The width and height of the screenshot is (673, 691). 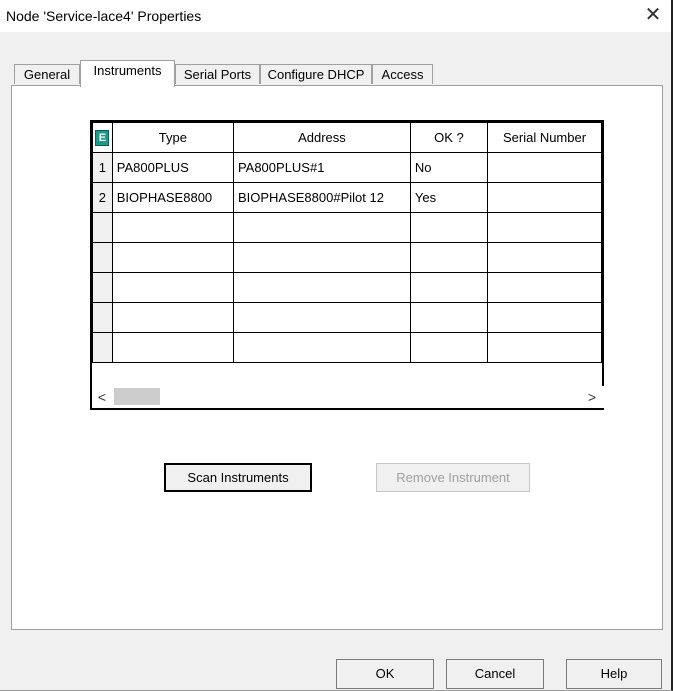 I want to click on cell-type: BIOPHASE8800, so click(x=172, y=197).